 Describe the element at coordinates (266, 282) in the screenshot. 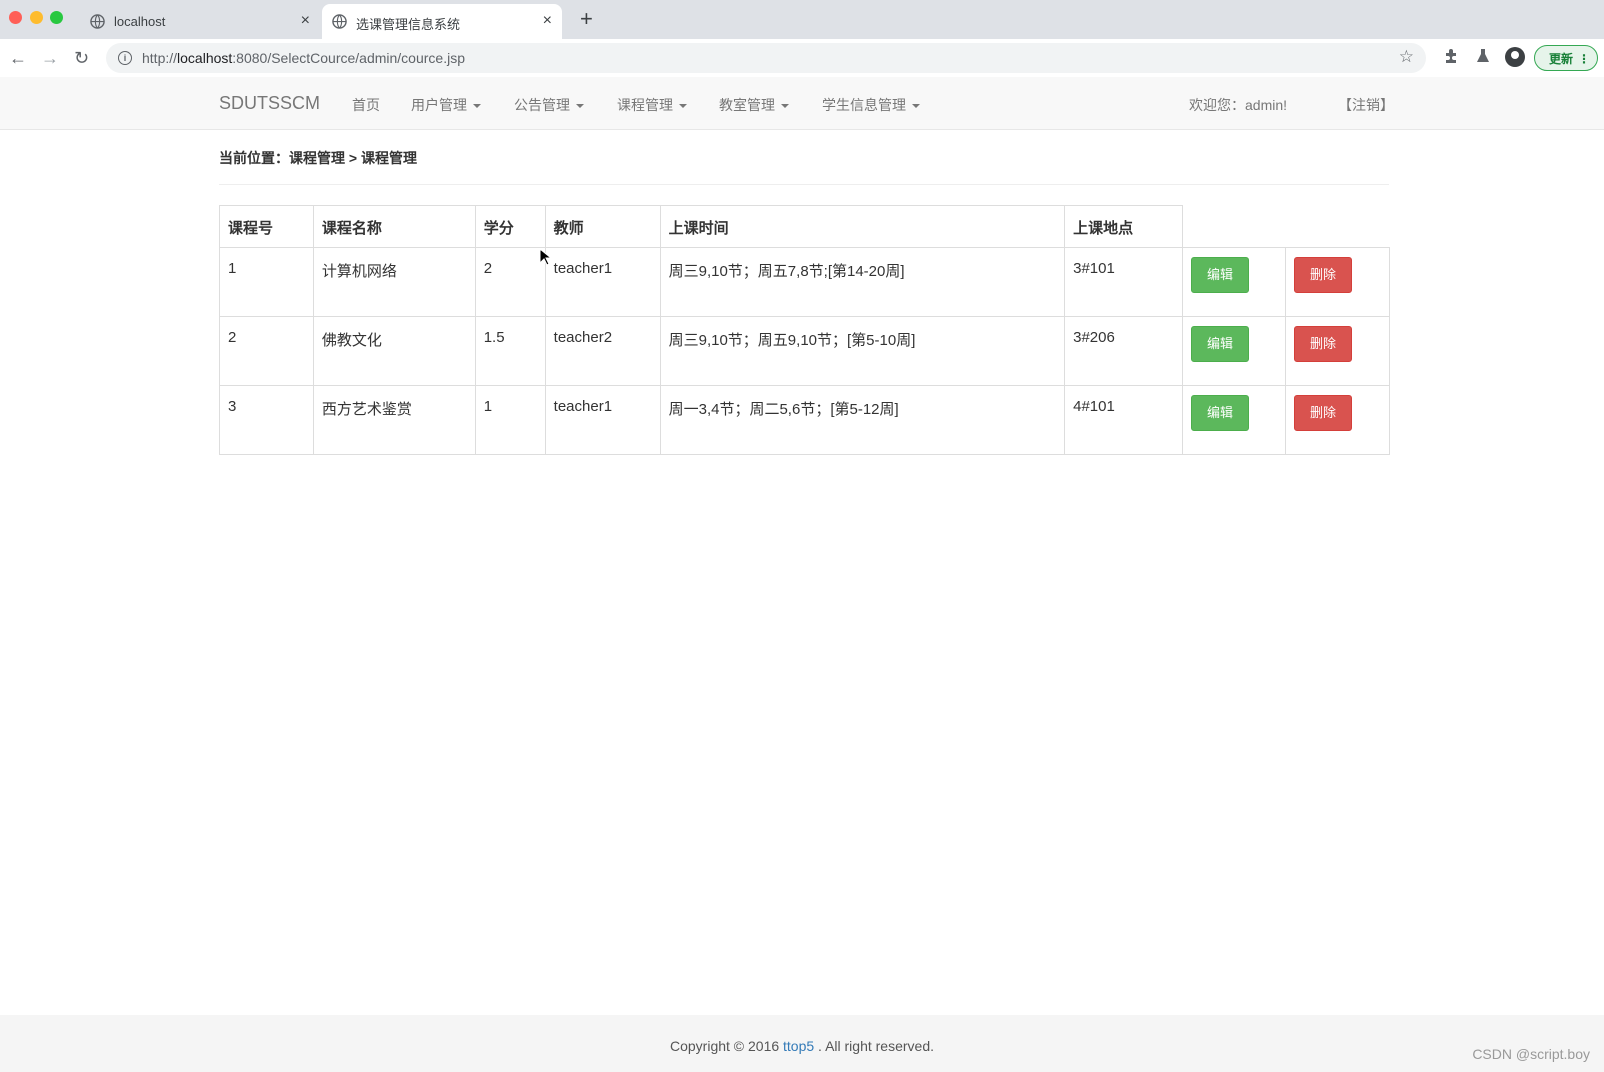

I see `cell-course-id: 1` at that location.